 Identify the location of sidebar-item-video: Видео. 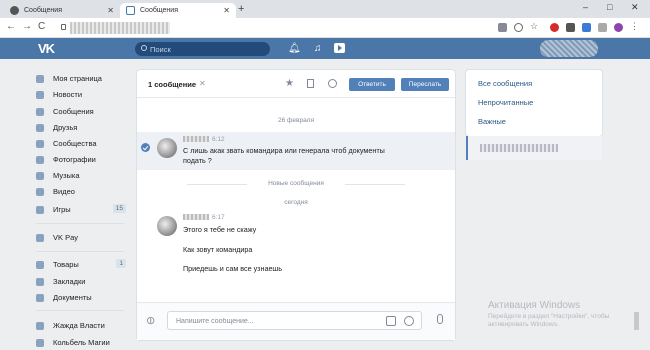
(80, 192).